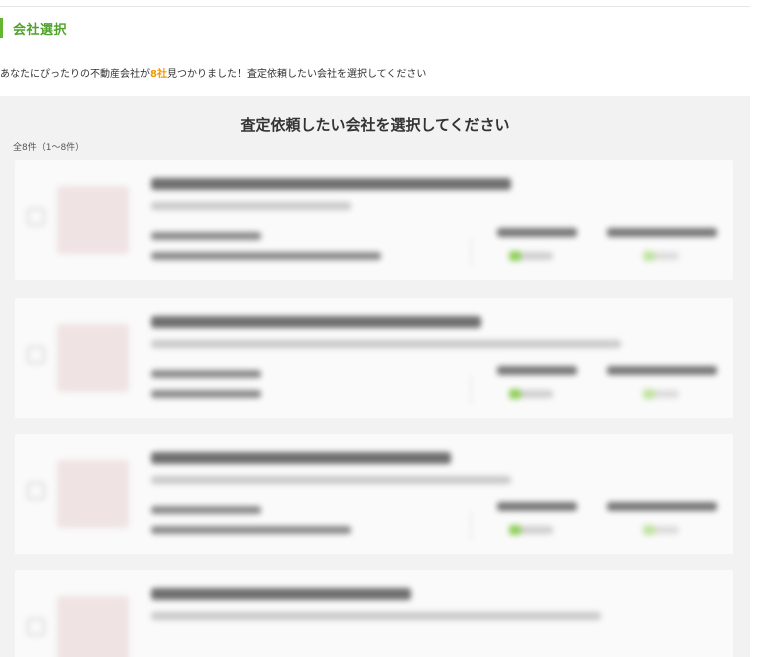 This screenshot has width=768, height=657. I want to click on list-heading: 査定依頼したい会社を選択してください, so click(375, 125).